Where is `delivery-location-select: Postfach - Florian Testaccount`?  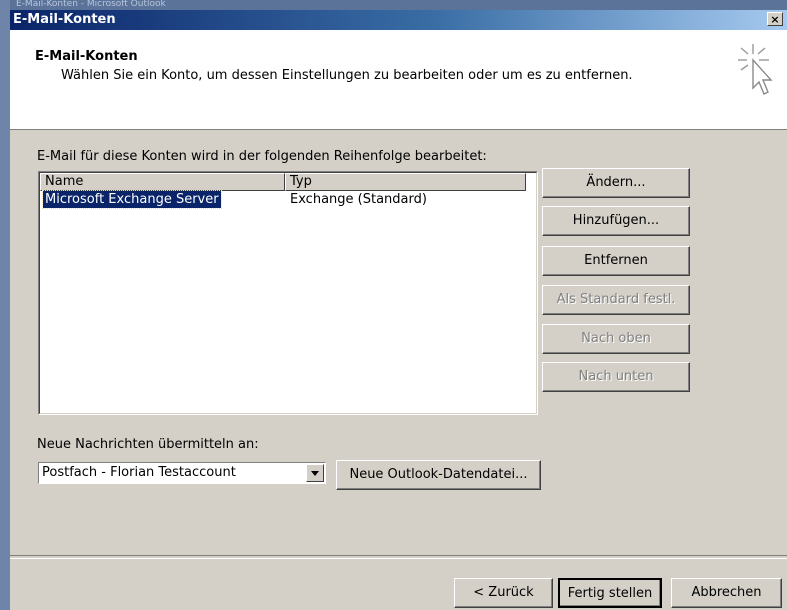 delivery-location-select: Postfach - Florian Testaccount is located at coordinates (182, 473).